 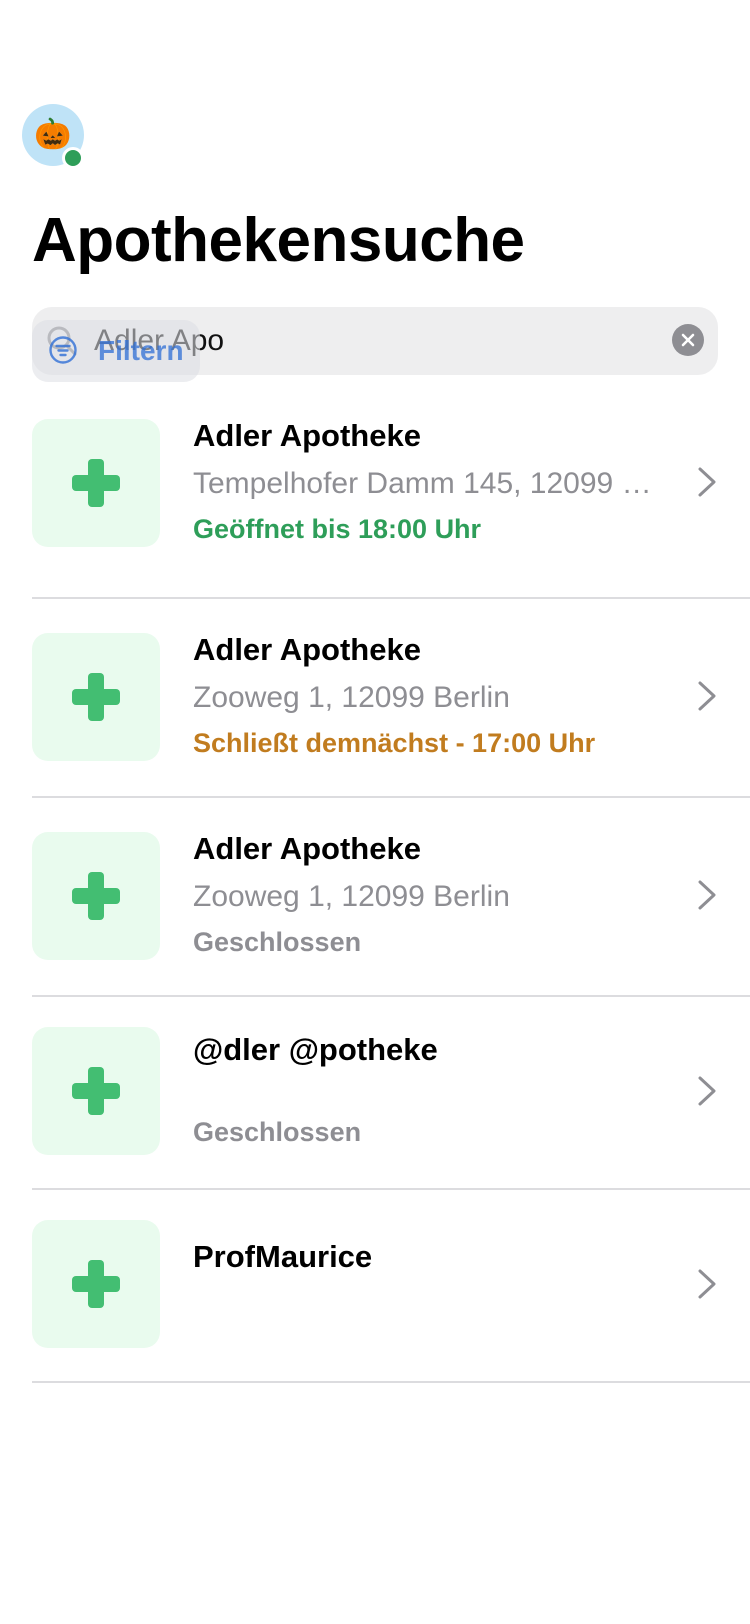 What do you see at coordinates (375, 1093) in the screenshot?
I see `pharmacy-list-item: @dler @potheke Geschlossen` at bounding box center [375, 1093].